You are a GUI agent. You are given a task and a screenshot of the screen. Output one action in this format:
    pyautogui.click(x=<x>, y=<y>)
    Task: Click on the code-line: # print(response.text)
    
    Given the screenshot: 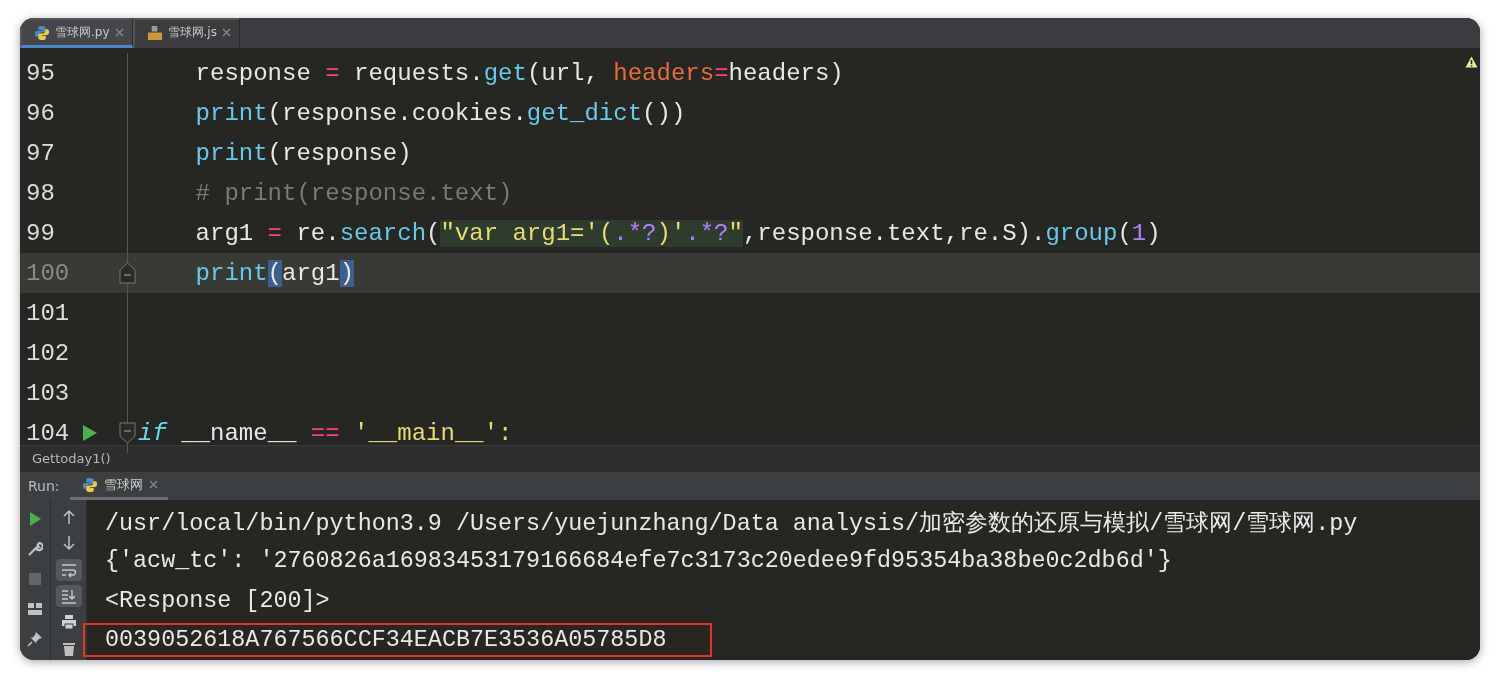 What is the action you would take?
    pyautogui.click(x=353, y=193)
    